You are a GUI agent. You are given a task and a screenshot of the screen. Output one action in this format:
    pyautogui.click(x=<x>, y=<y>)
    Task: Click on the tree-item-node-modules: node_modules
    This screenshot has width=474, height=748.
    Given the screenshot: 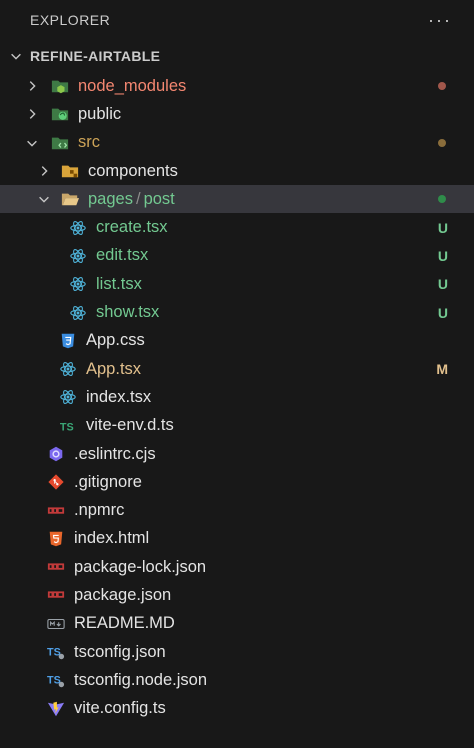 What is the action you would take?
    pyautogui.click(x=237, y=86)
    